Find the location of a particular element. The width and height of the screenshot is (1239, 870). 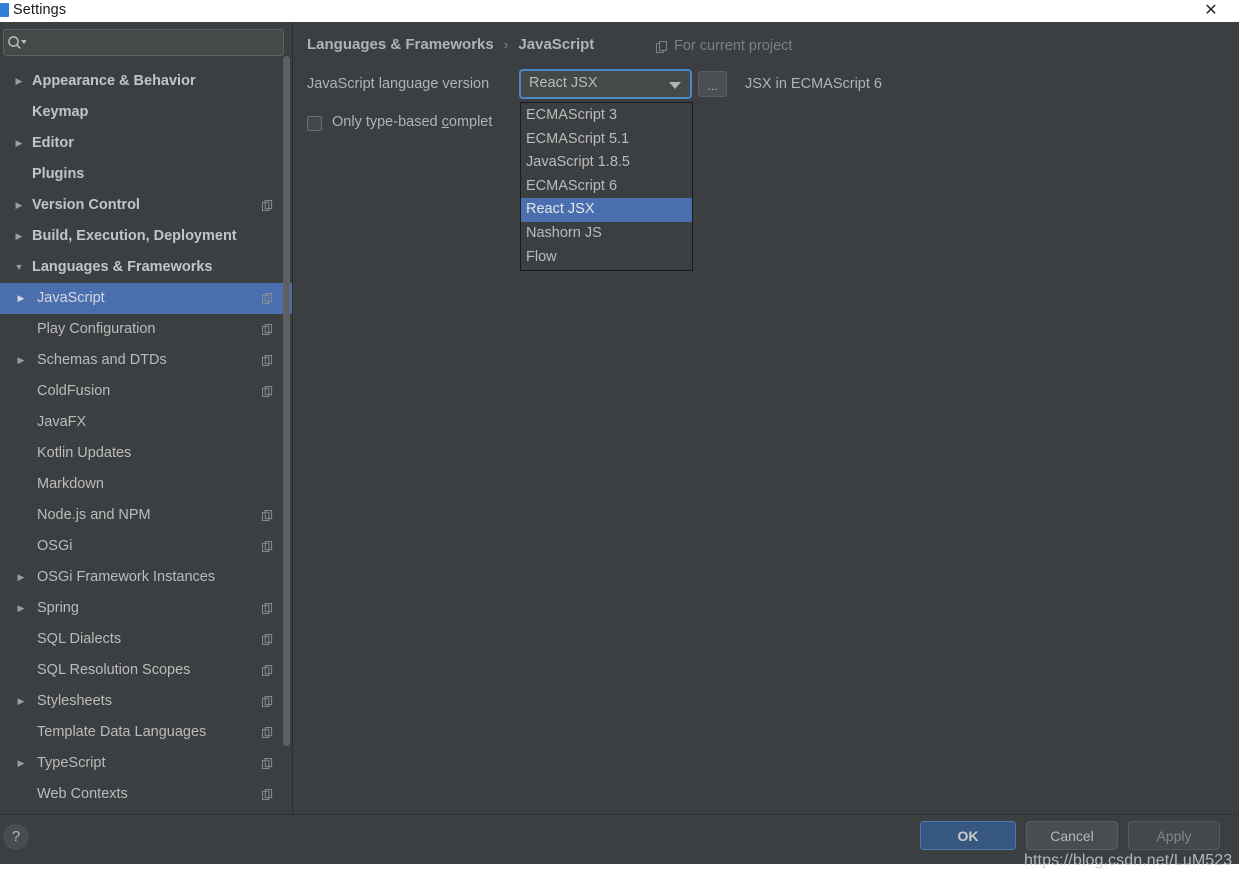

sidebar-item-coldfusion: ColdFusion is located at coordinates (146, 391).